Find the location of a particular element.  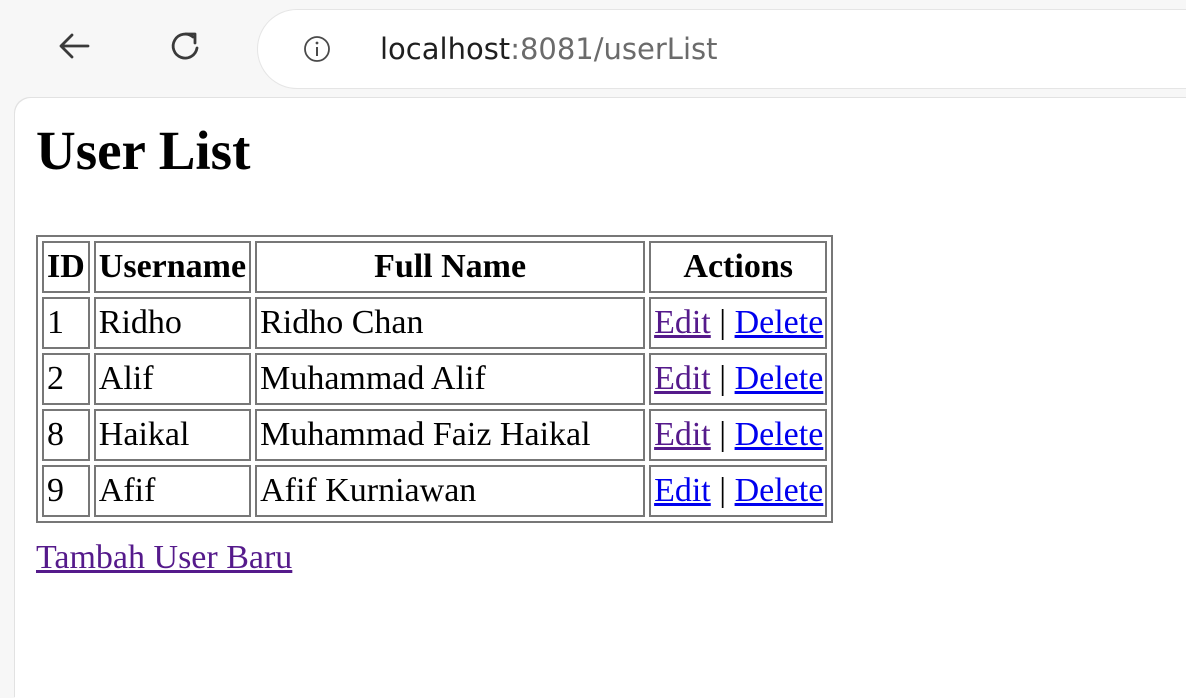

add-user-link: Tambah User Baru is located at coordinates (164, 558).